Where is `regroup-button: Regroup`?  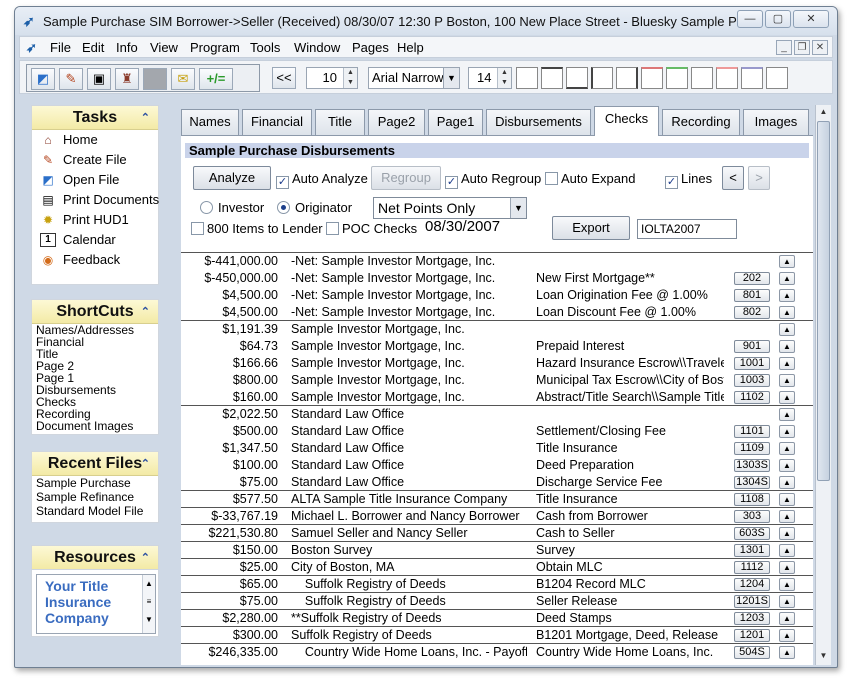
regroup-button: Regroup is located at coordinates (406, 178).